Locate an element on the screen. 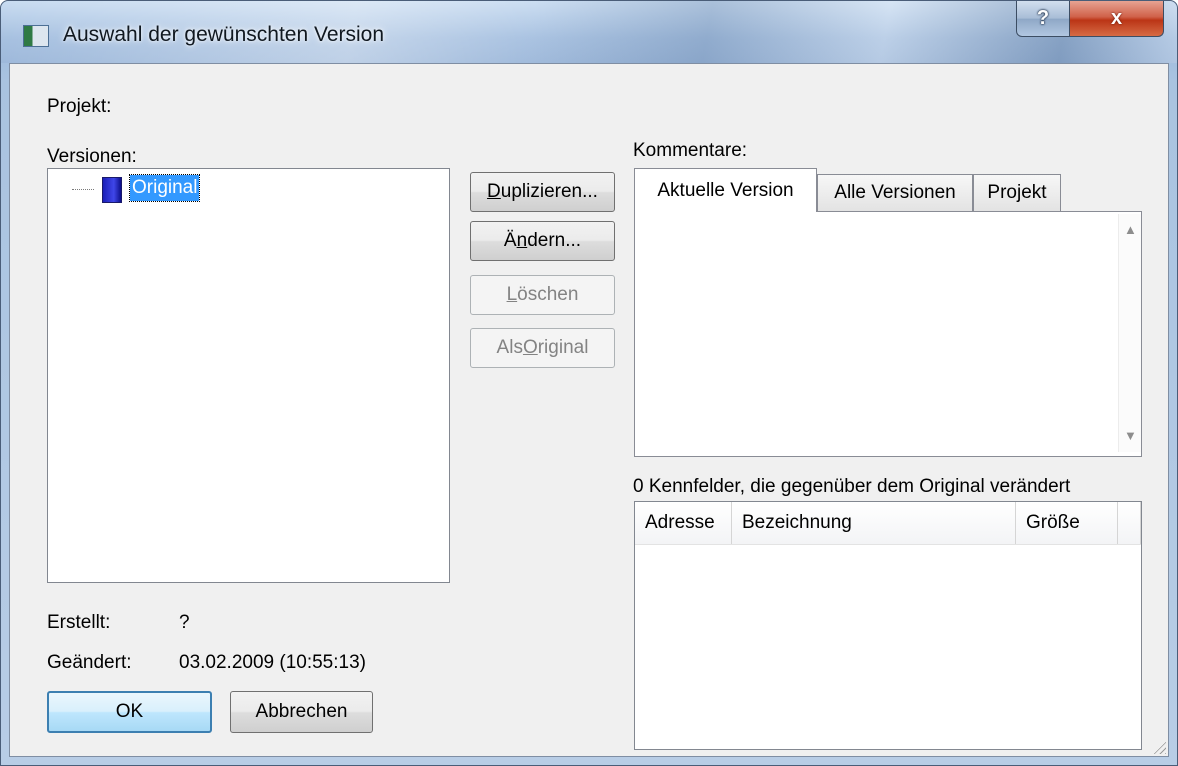 The width and height of the screenshot is (1178, 766). title-bar: Auswahl der gewünschten Version ? x is located at coordinates (589, 32).